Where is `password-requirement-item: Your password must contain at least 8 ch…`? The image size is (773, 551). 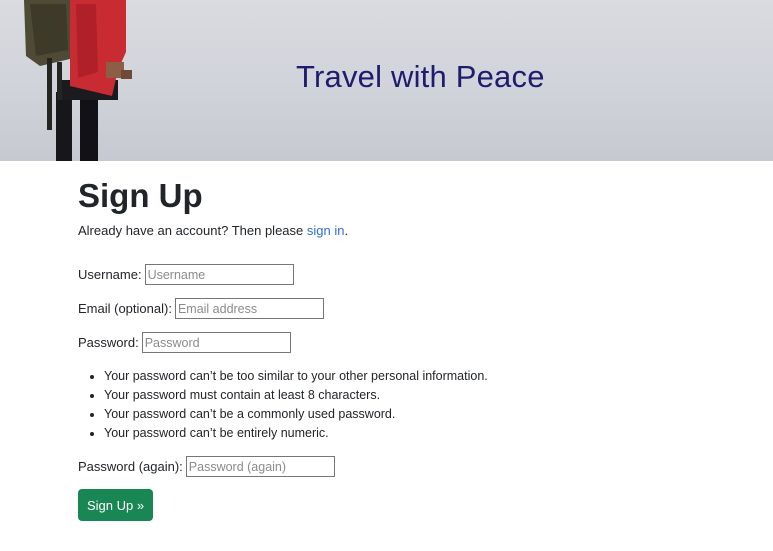 password-requirement-item: Your password must contain at least 8 ch… is located at coordinates (401, 395).